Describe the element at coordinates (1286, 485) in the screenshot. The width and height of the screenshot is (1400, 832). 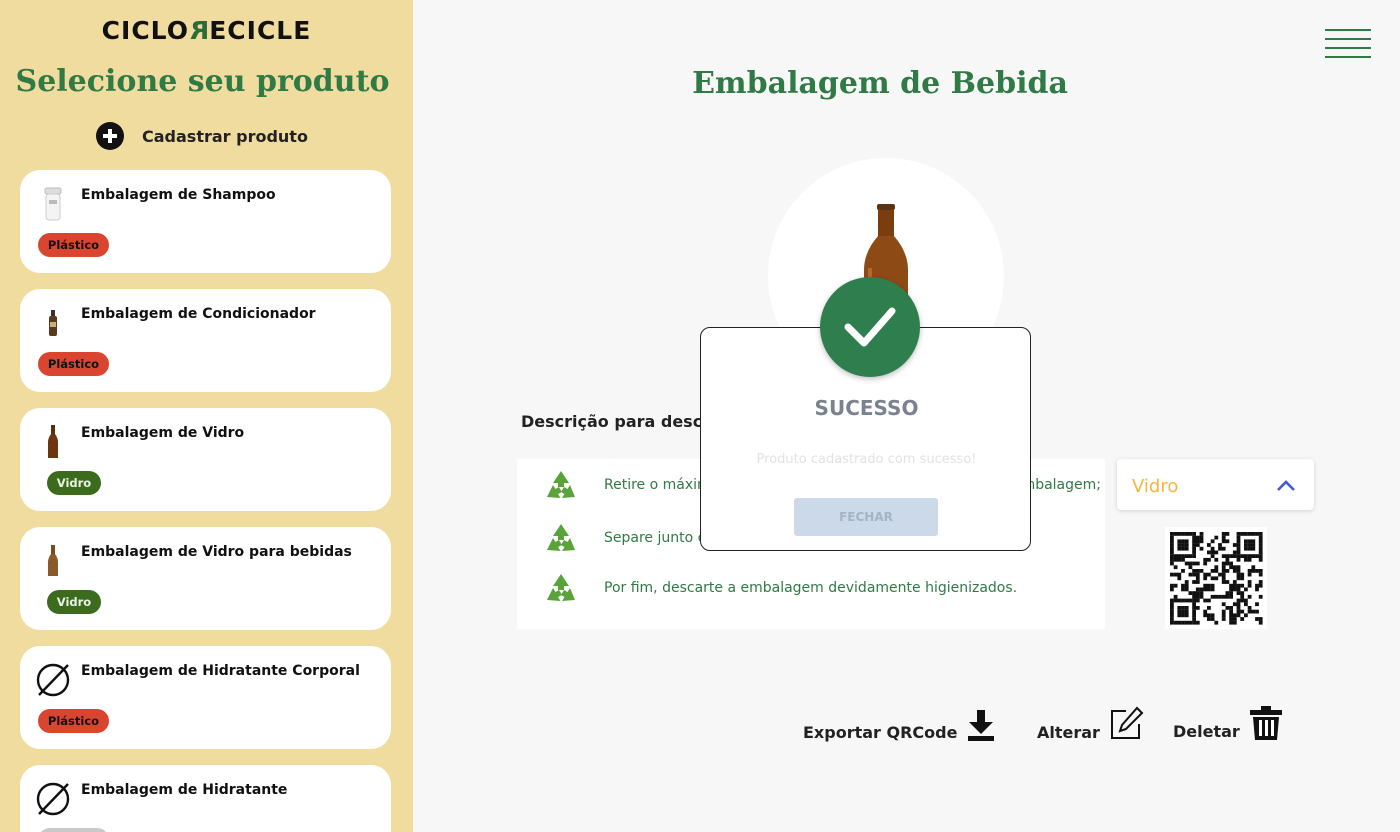
I see `chevron-up-icon` at that location.